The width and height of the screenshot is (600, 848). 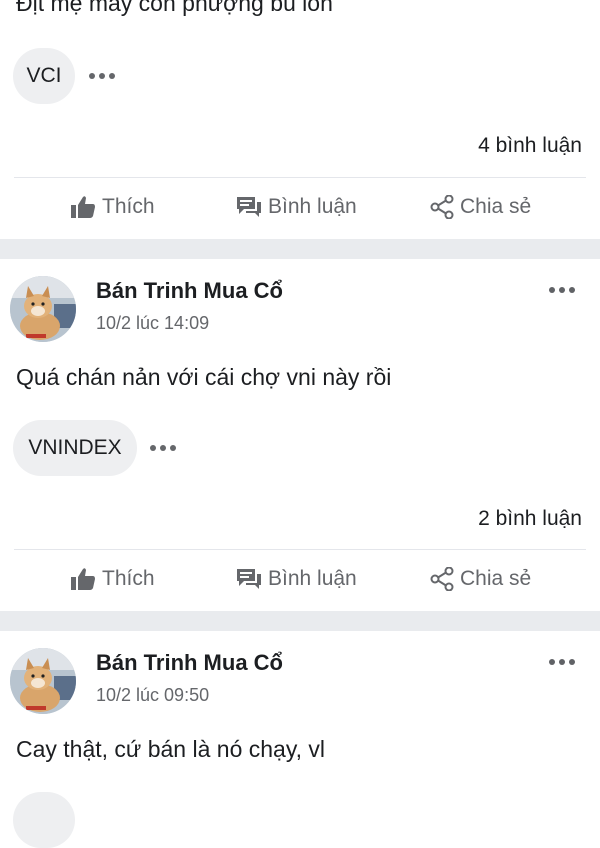 I want to click on stock-tag-pill: VCI, so click(x=44, y=76).